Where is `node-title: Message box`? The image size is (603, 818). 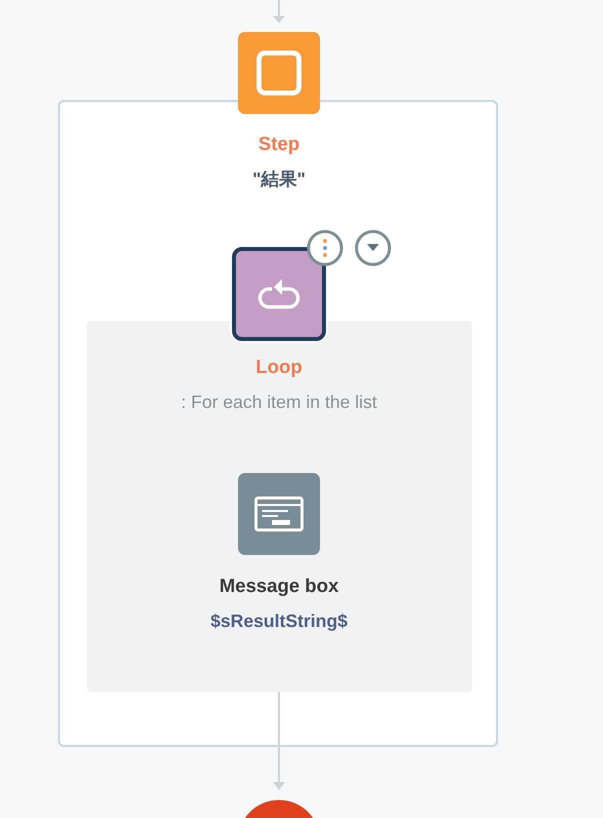
node-title: Message box is located at coordinates (279, 587).